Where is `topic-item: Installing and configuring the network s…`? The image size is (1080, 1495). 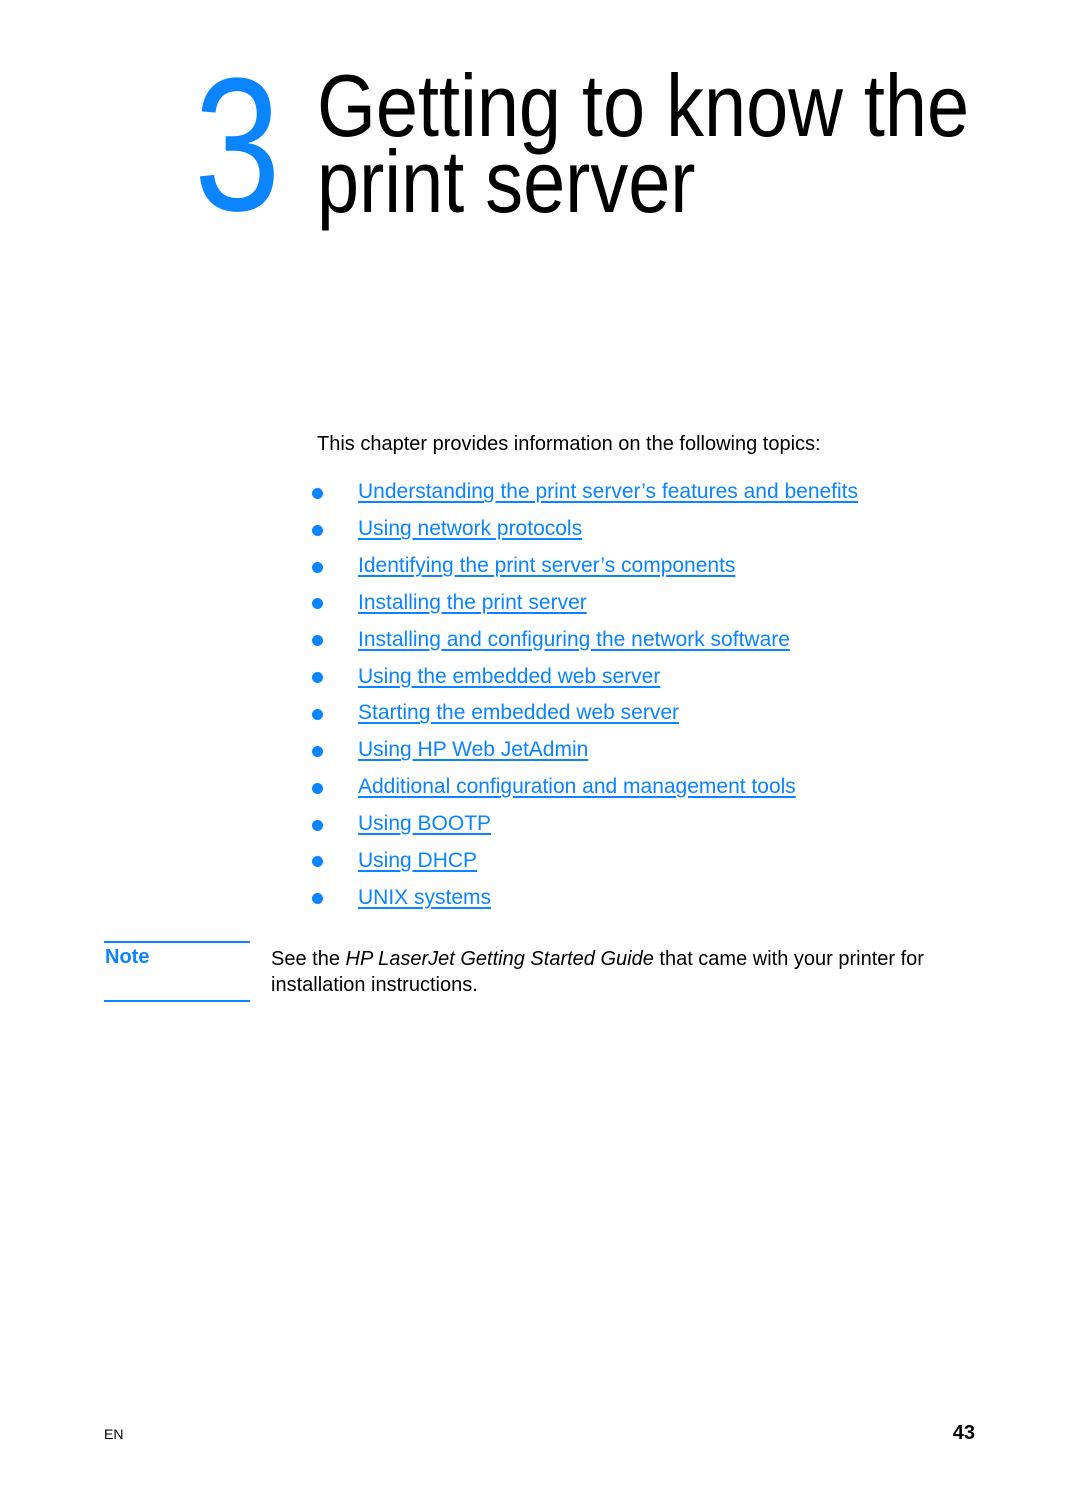 topic-item: Installing and configuring the network s… is located at coordinates (585, 639).